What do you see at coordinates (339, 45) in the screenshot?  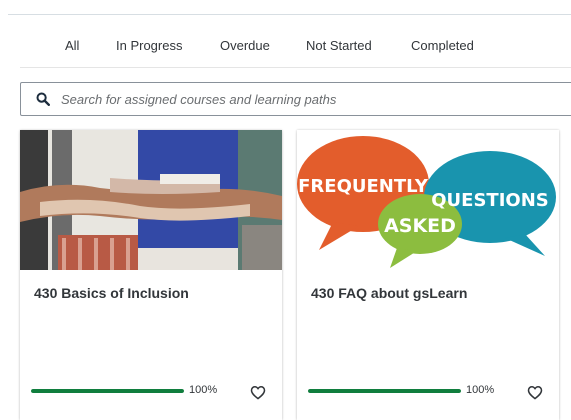 I see `tab-not-started: Not Started` at bounding box center [339, 45].